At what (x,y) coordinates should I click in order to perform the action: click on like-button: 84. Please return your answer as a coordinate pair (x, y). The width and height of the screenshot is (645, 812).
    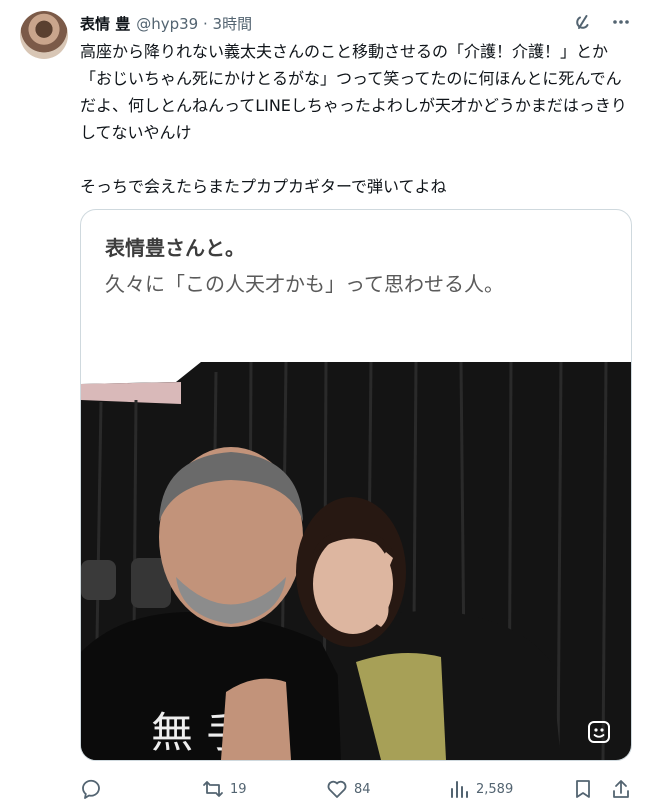
    Looking at the image, I should click on (348, 789).